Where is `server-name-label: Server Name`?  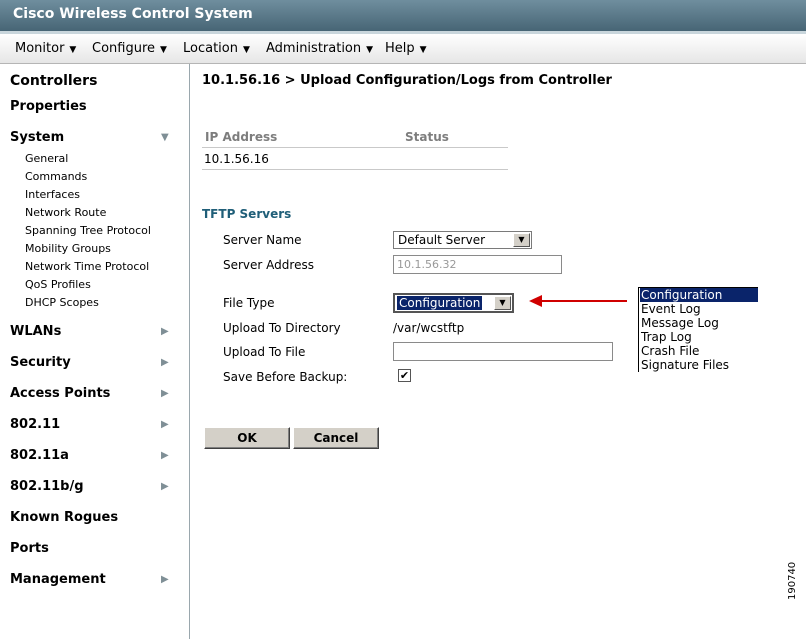 server-name-label: Server Name is located at coordinates (262, 240).